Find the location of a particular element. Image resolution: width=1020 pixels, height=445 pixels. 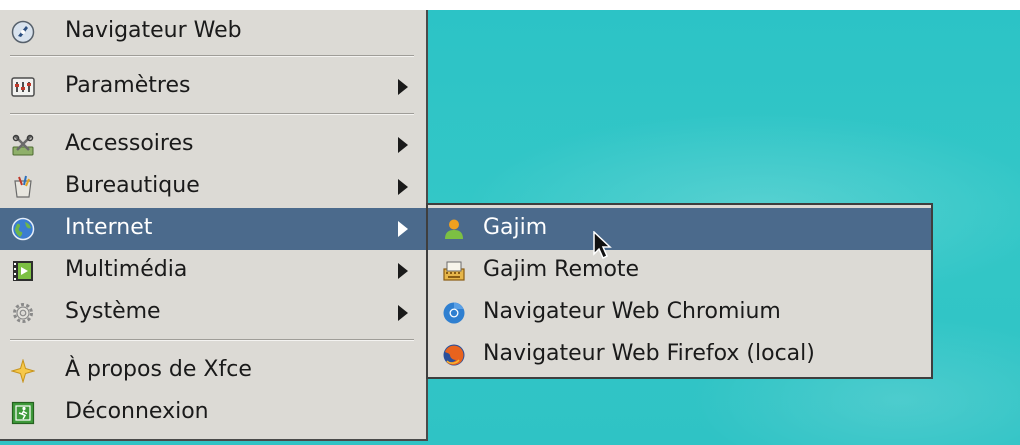

submenu-item-firefox: Navigateur Web Firefox (local) is located at coordinates (679, 355).